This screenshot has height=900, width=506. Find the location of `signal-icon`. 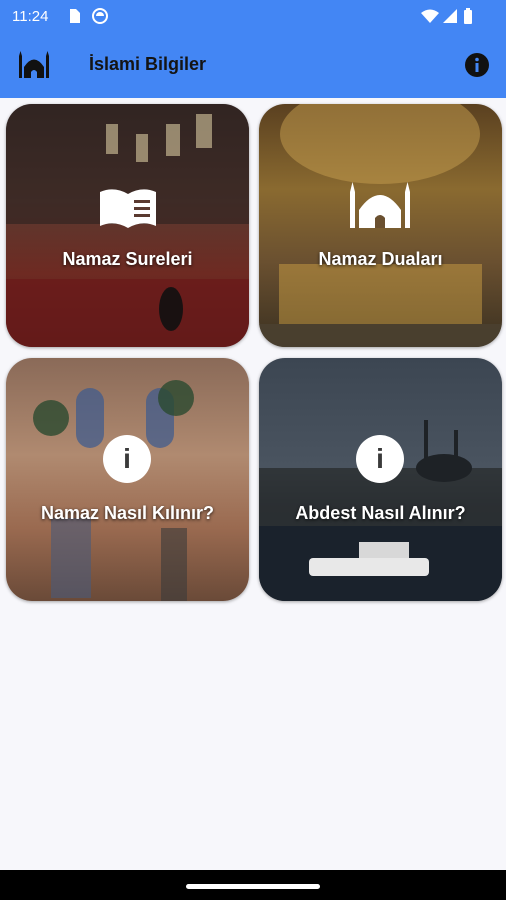

signal-icon is located at coordinates (450, 16).